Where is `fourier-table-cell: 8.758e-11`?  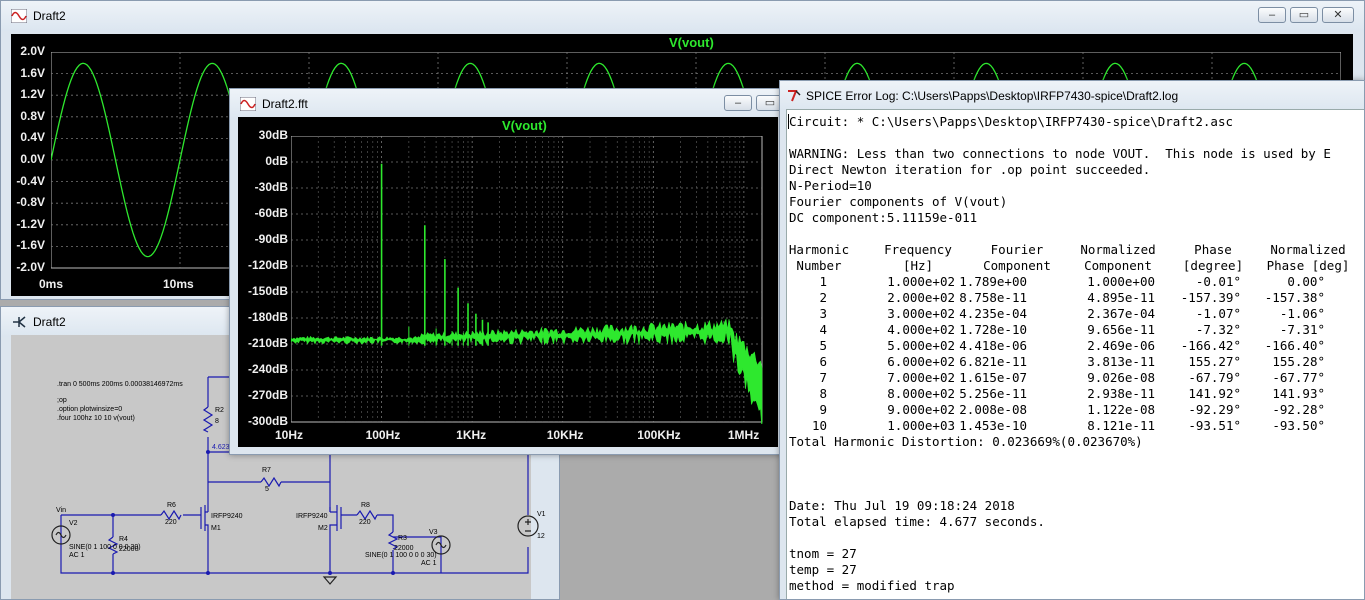
fourier-table-cell: 8.758e-11 is located at coordinates (993, 297).